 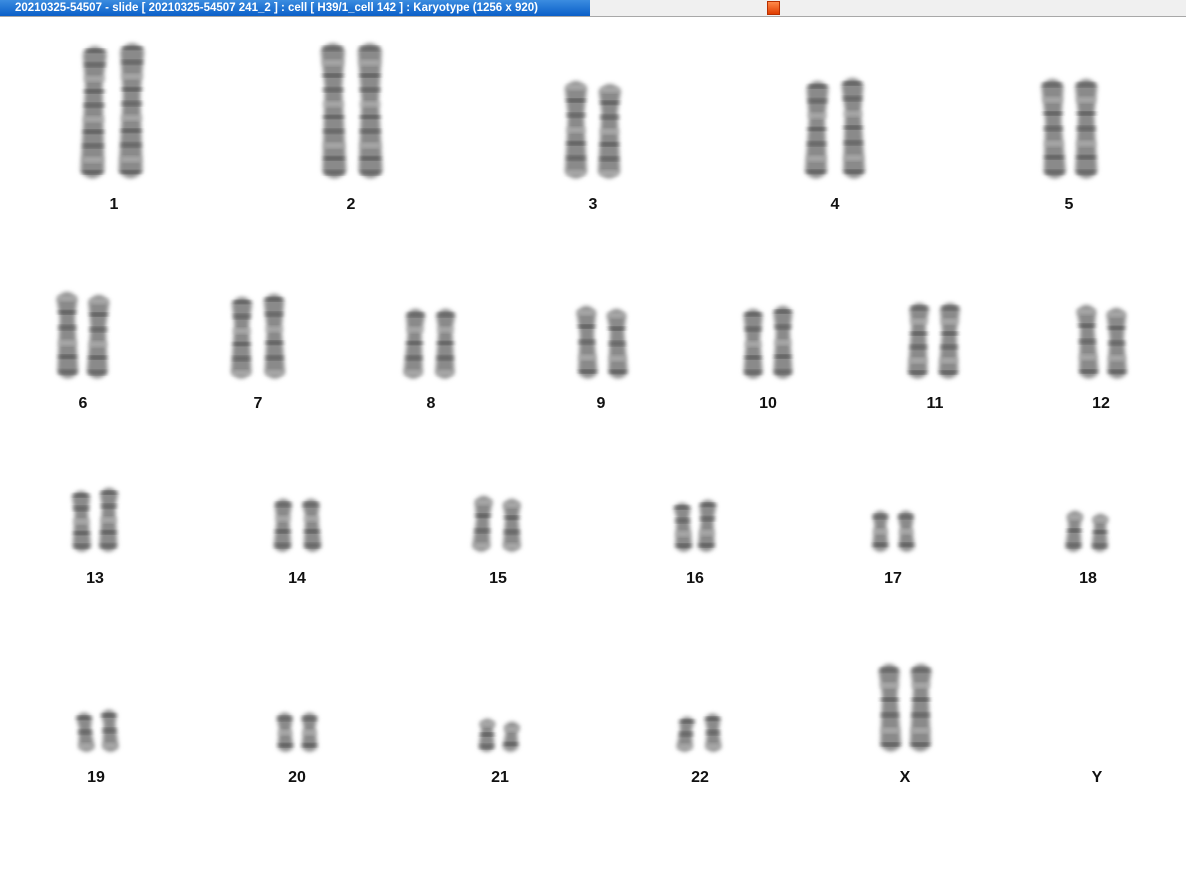 What do you see at coordinates (511, 736) in the screenshot?
I see `chromosome-21-right` at bounding box center [511, 736].